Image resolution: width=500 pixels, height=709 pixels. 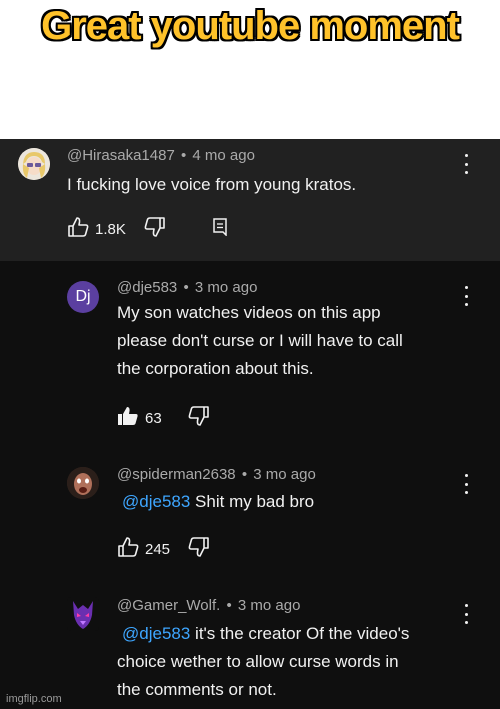 I want to click on comment-actions: 63, so click(x=163, y=418).